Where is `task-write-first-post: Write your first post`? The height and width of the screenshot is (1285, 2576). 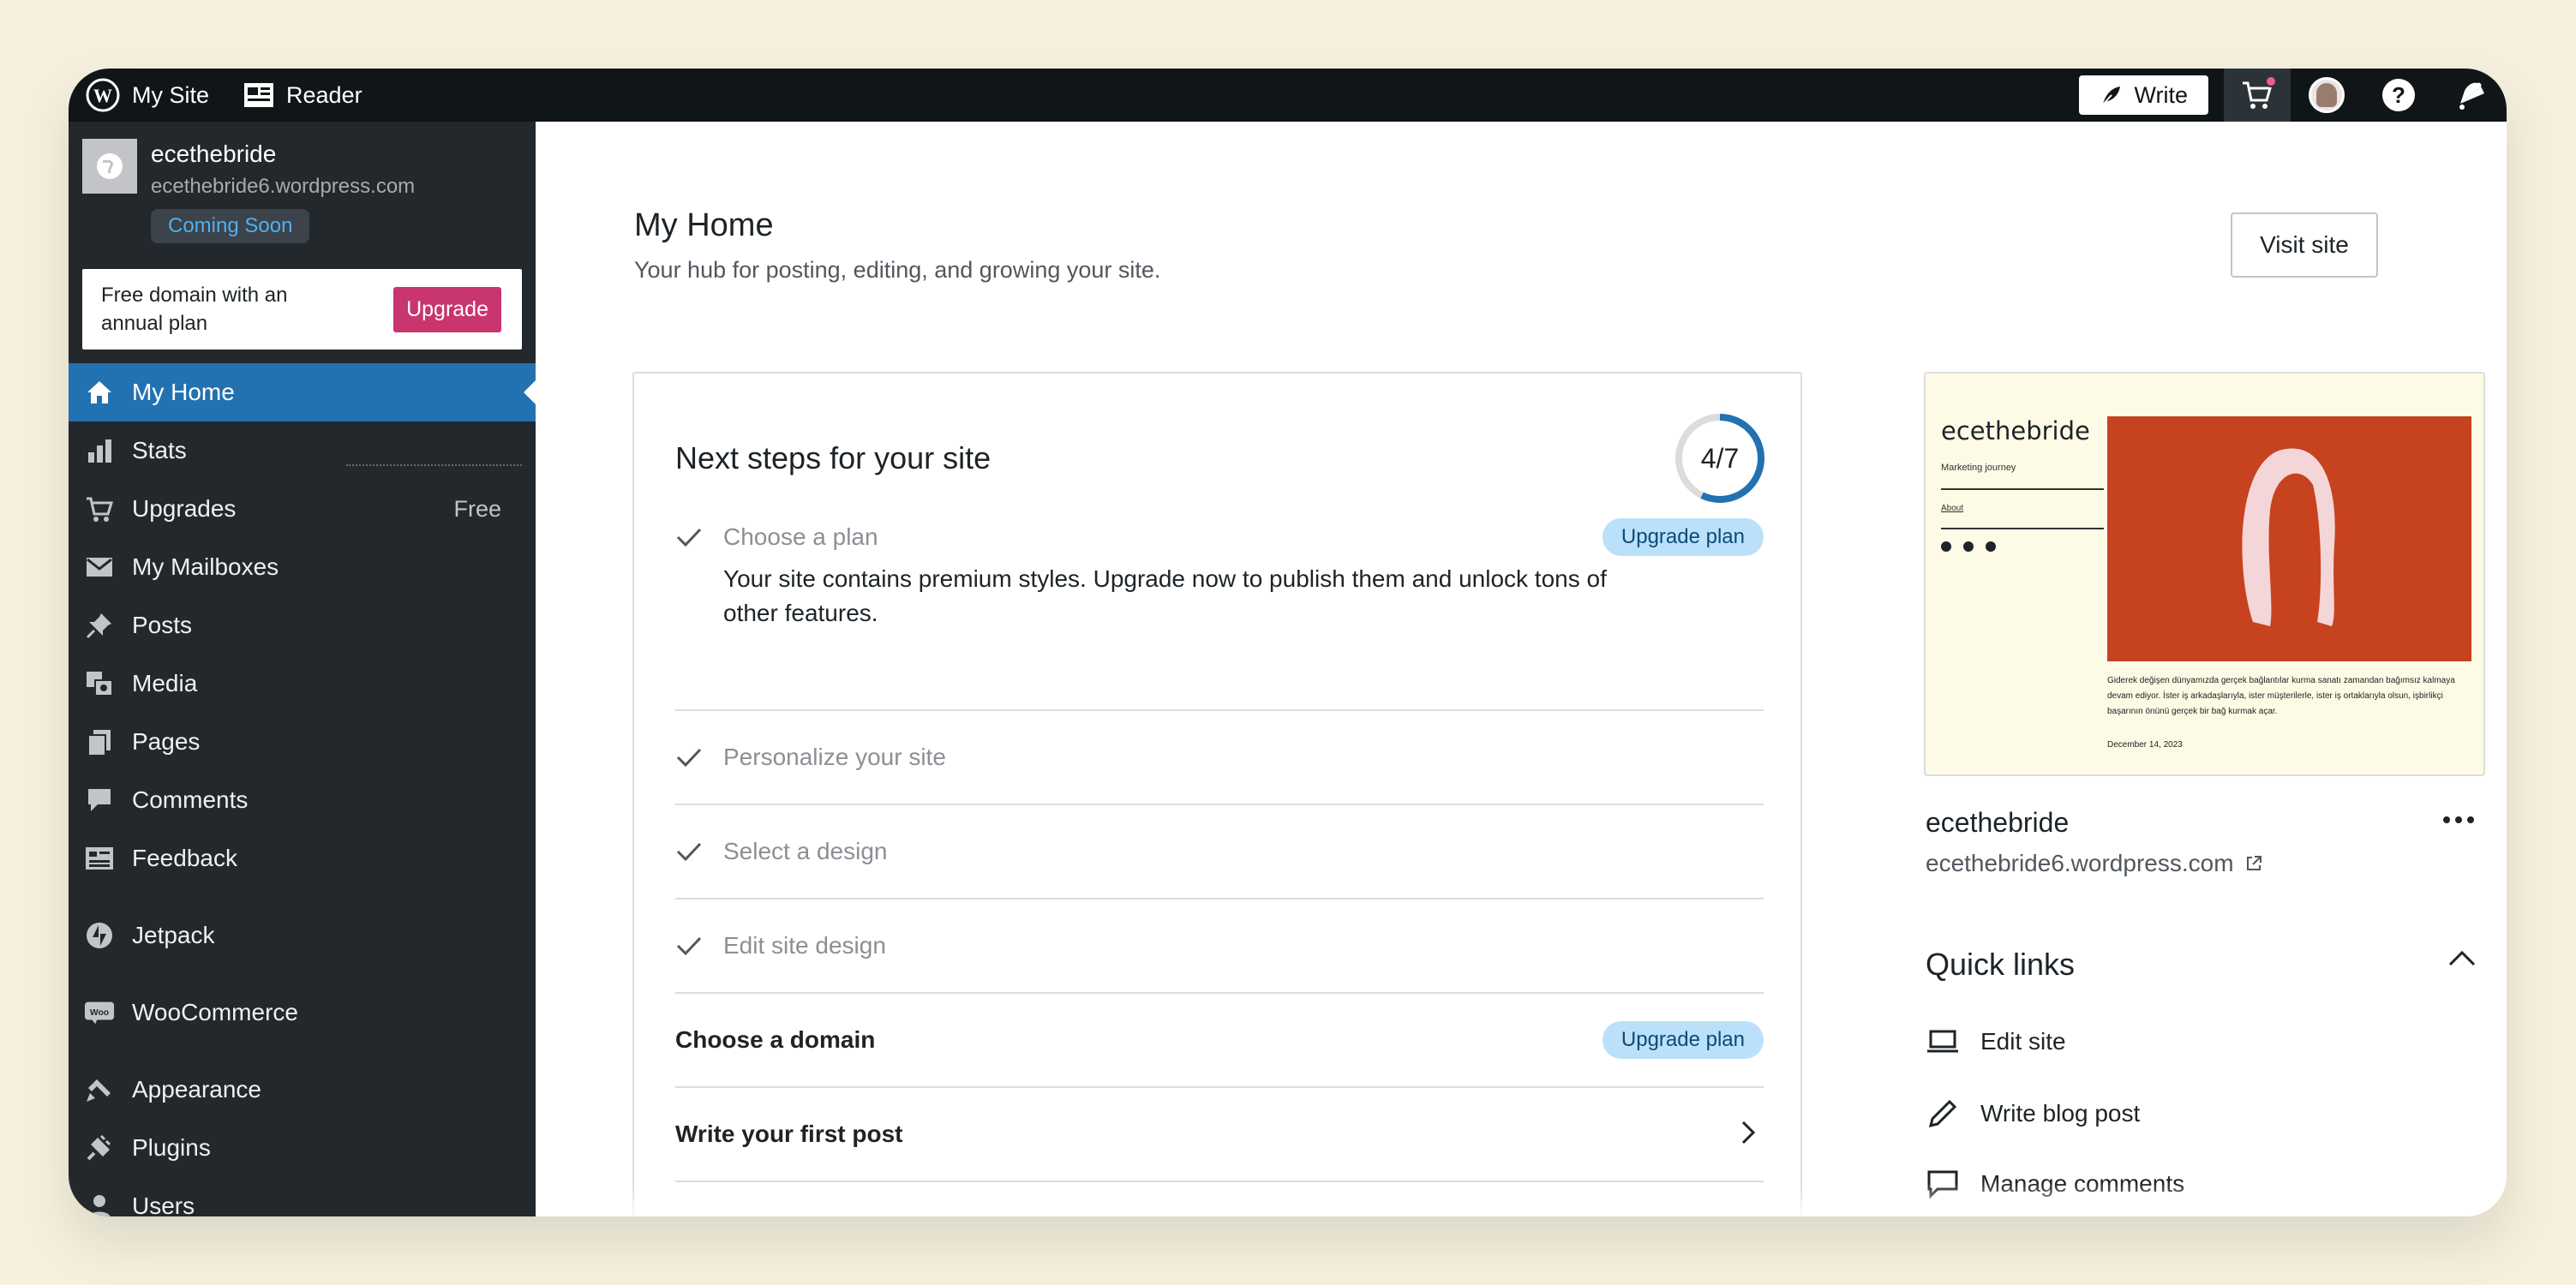 task-write-first-post: Write your first post is located at coordinates (1219, 1135).